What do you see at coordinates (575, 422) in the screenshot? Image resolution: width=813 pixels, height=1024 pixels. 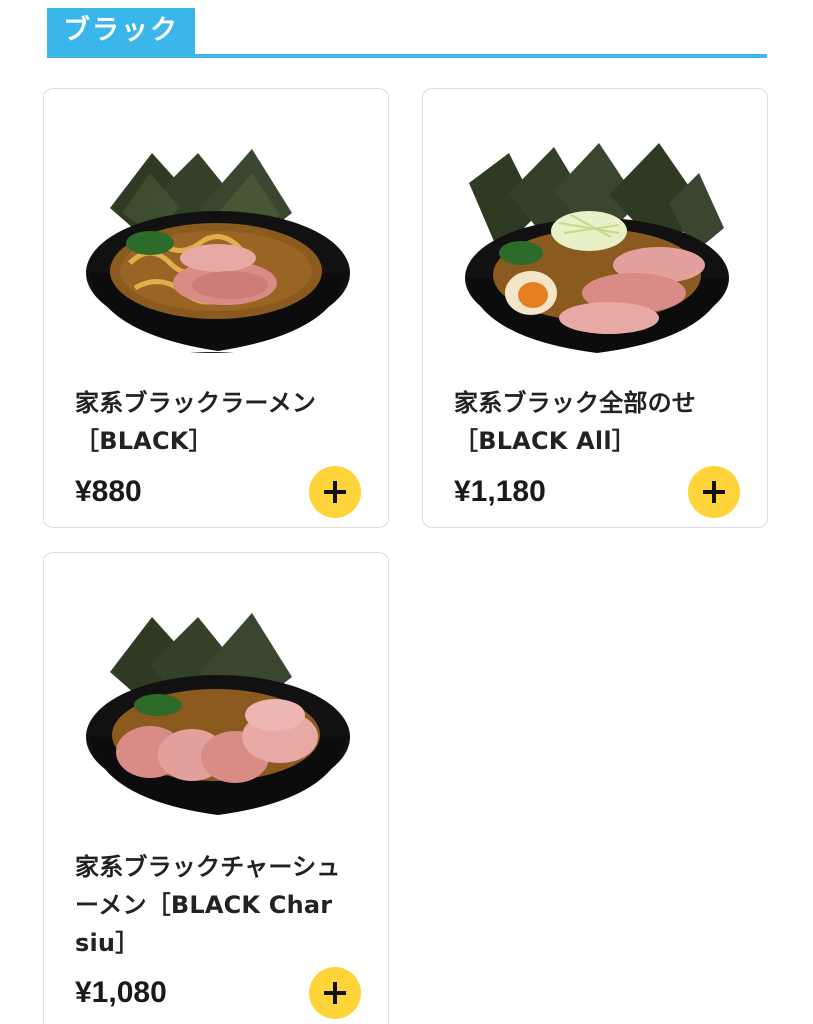 I see `menu-item-name: 家系ブラック全部のせ ［BLACK All］` at bounding box center [575, 422].